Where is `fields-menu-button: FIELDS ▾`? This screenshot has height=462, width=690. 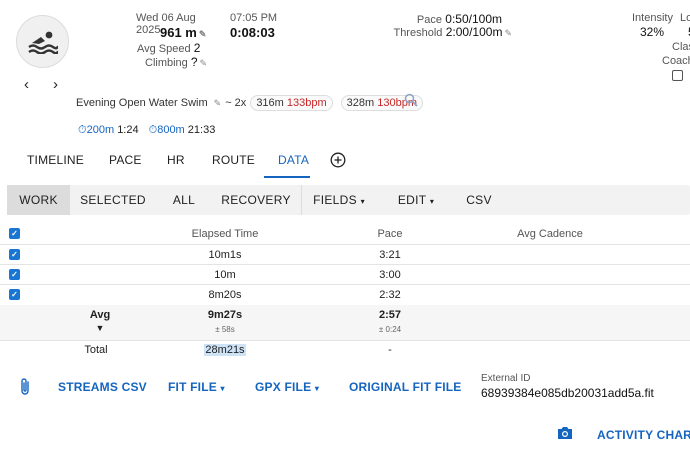 fields-menu-button: FIELDS ▾ is located at coordinates (339, 200).